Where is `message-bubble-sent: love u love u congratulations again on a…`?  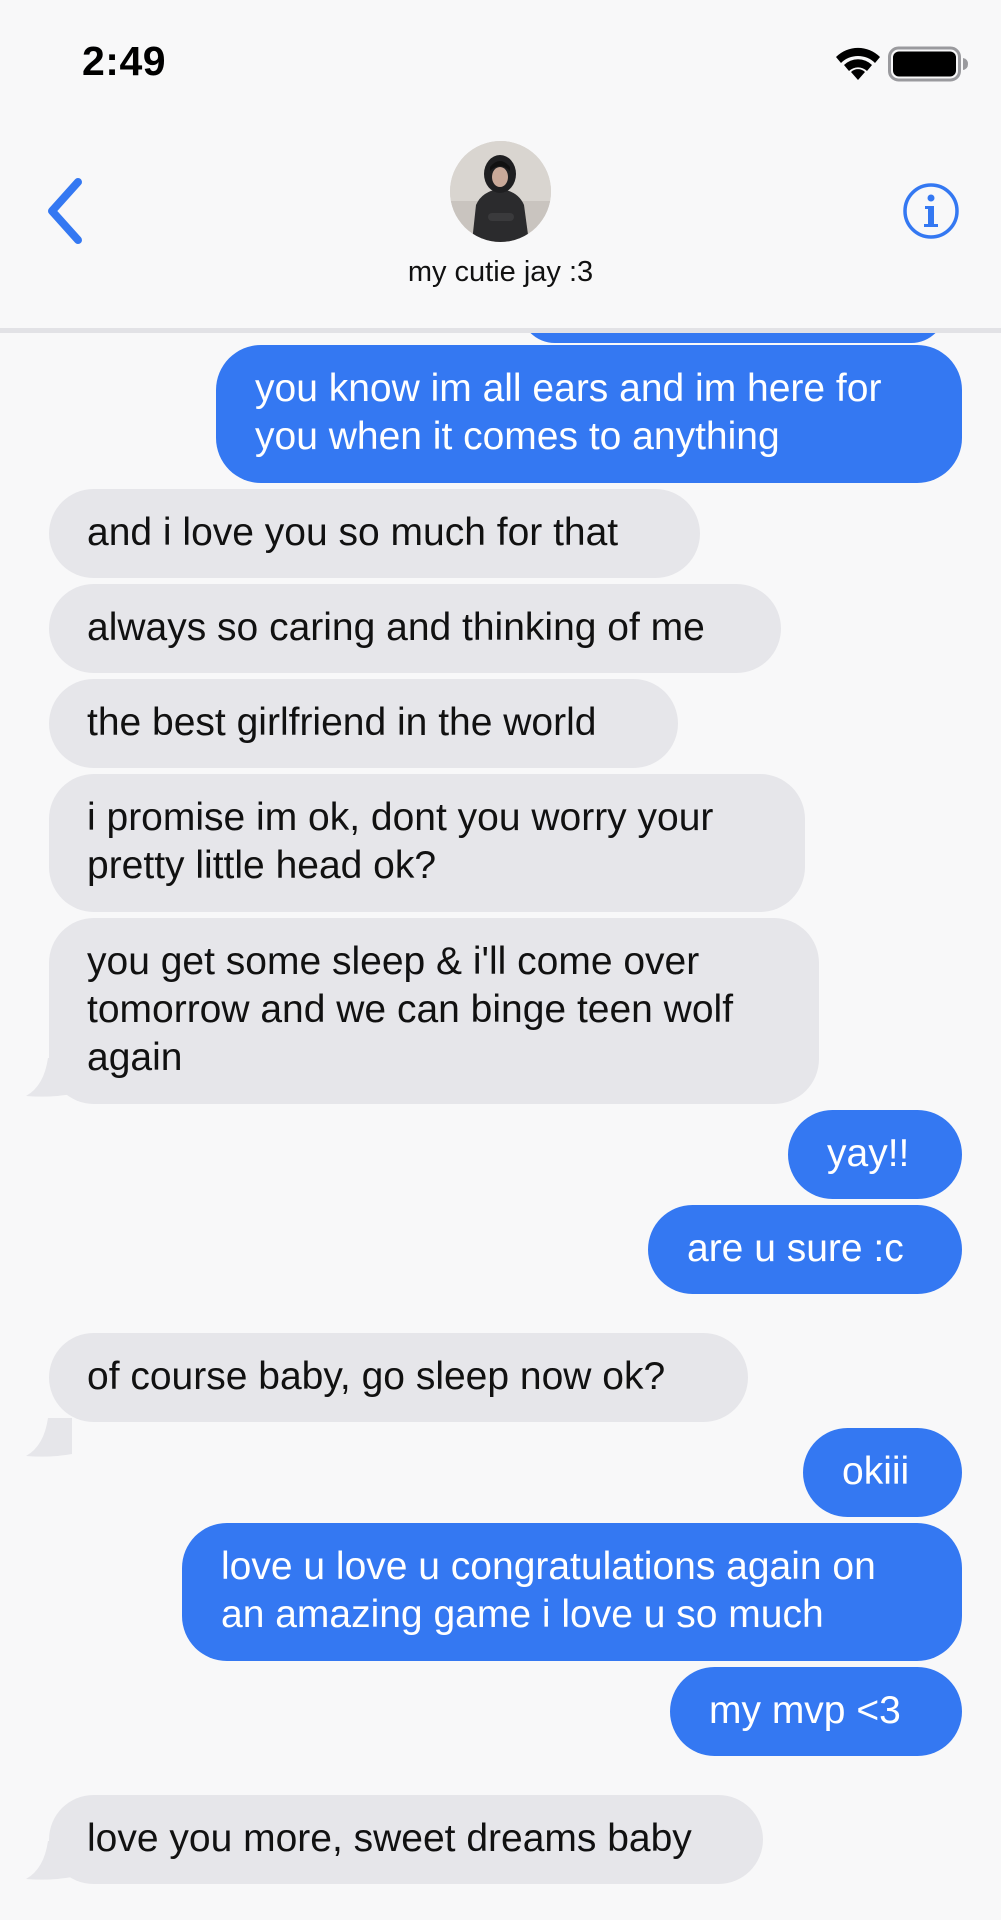
message-bubble-sent: love u love u congratulations again on a… is located at coordinates (572, 1592).